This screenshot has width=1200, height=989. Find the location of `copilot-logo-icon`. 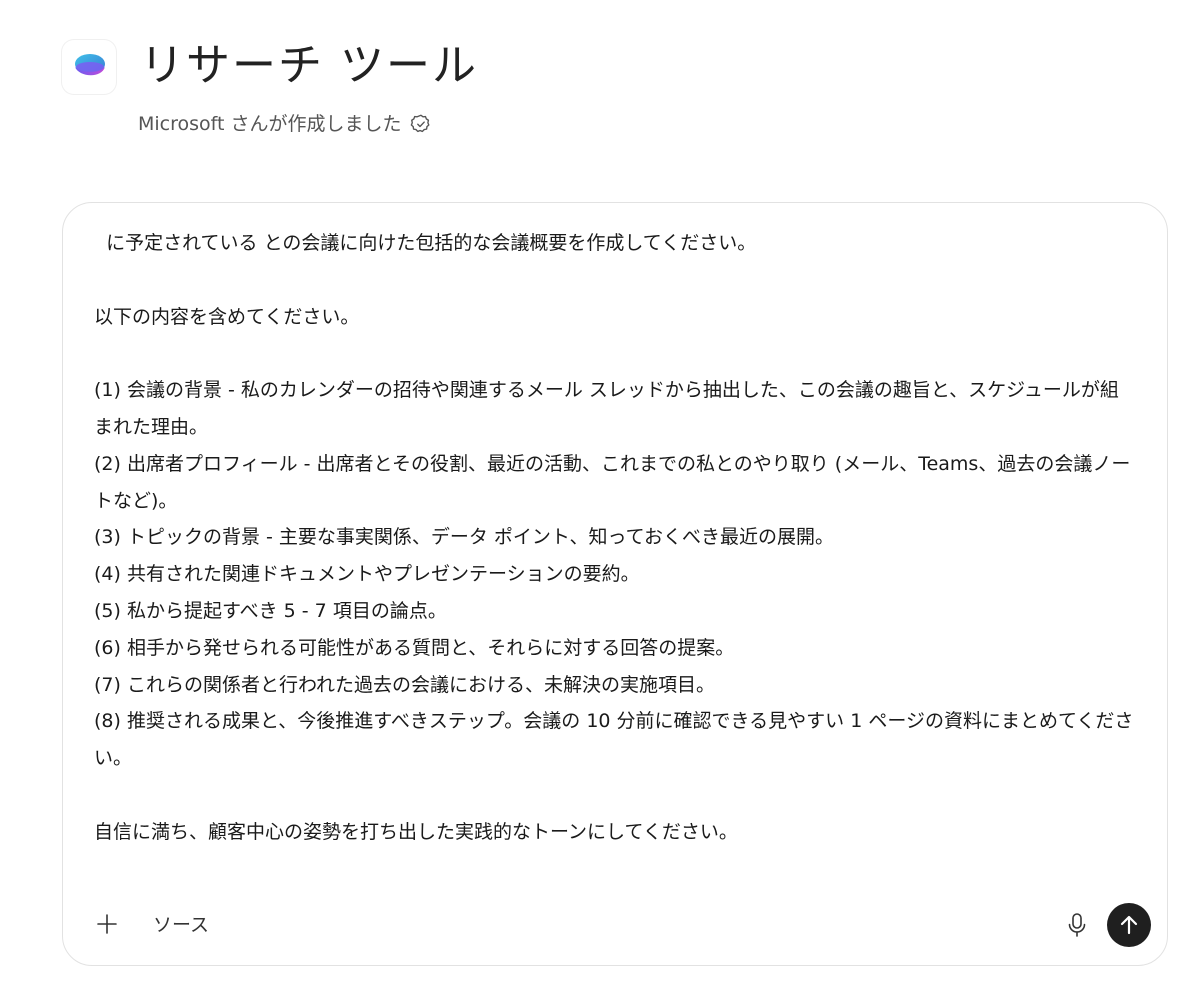

copilot-logo-icon is located at coordinates (89, 67).